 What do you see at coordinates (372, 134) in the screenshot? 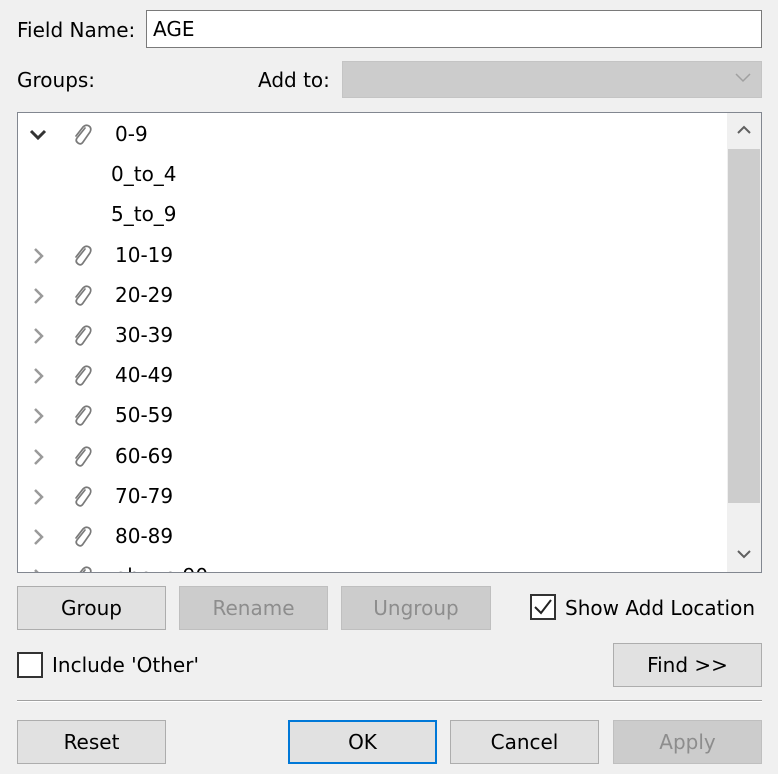
I see `tree-group-item: 0-9` at bounding box center [372, 134].